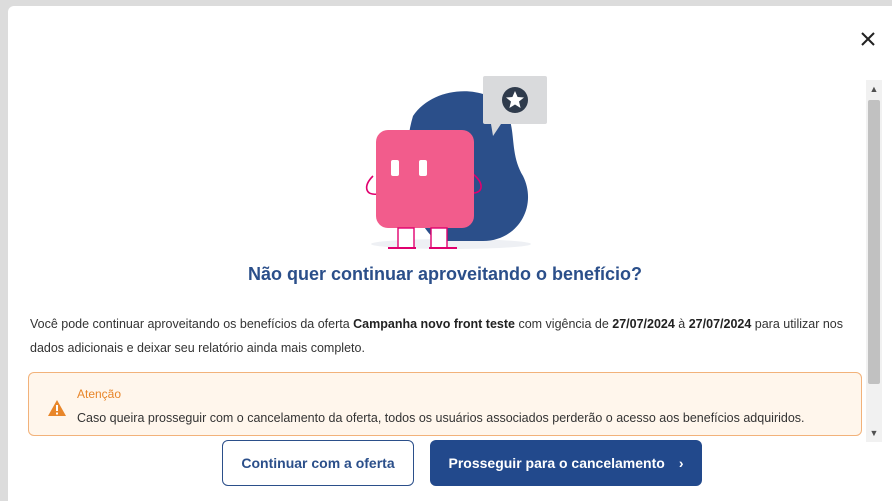 This screenshot has height=501, width=892. I want to click on scrollbar: ▲ ▼, so click(874, 261).